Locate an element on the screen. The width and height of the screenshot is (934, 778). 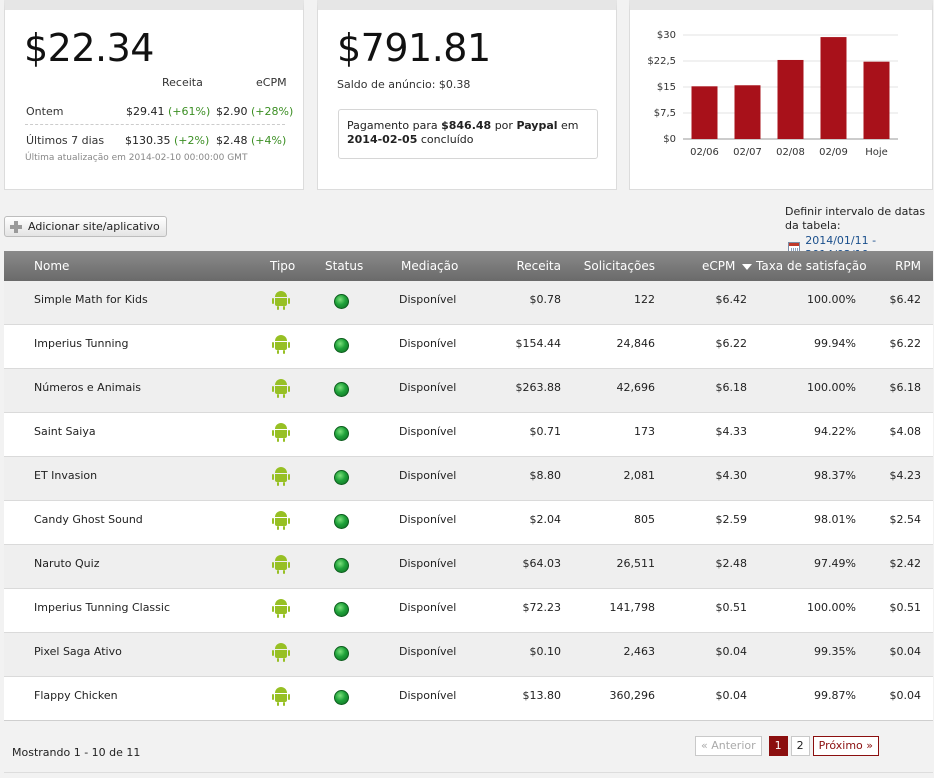
receita-cell: $13.80 is located at coordinates (542, 695).